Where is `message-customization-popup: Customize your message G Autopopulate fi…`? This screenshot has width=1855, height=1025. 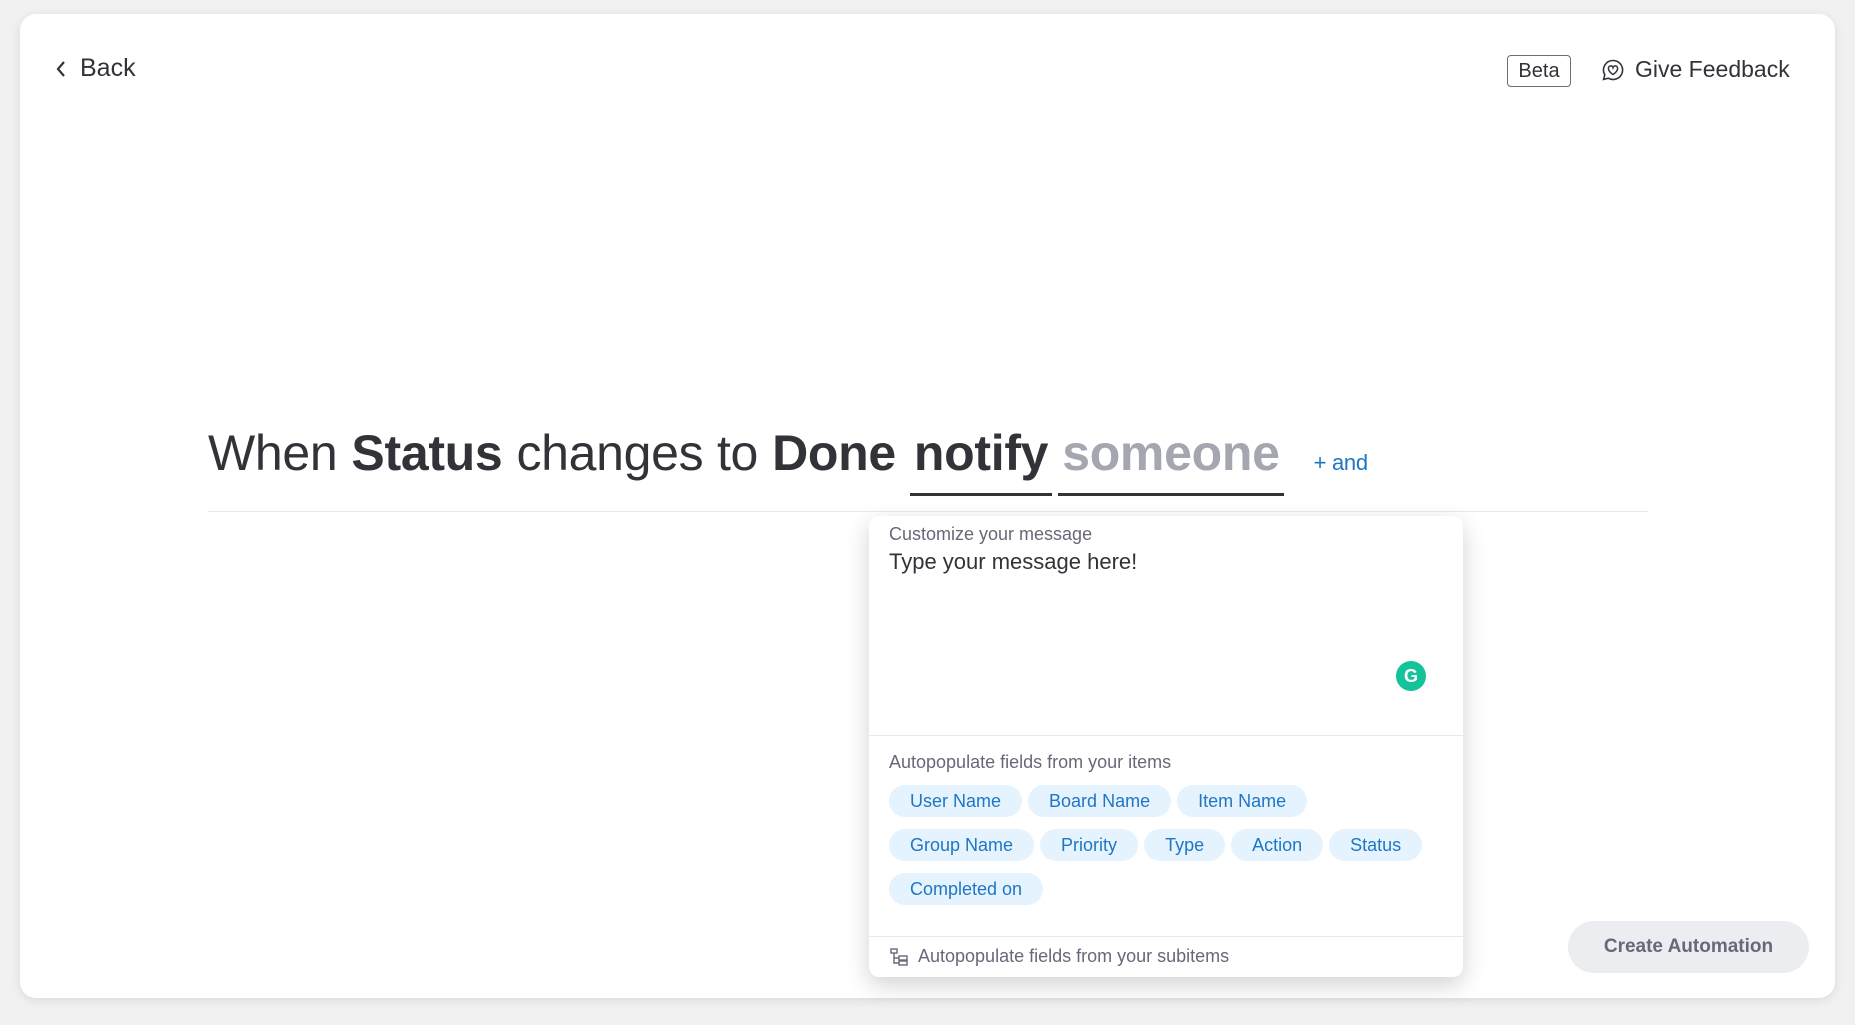
message-customization-popup: Customize your message G Autopopulate fi… is located at coordinates (1166, 746).